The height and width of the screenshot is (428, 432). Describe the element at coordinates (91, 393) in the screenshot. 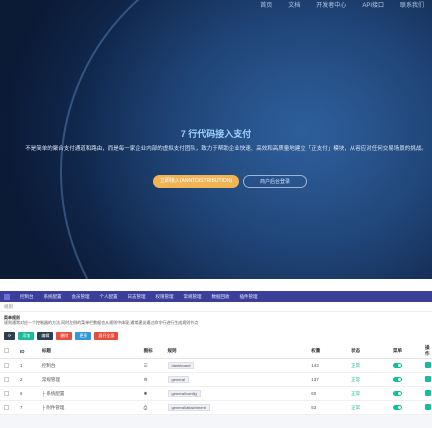

I see `row-title: ├ 系统配置` at that location.